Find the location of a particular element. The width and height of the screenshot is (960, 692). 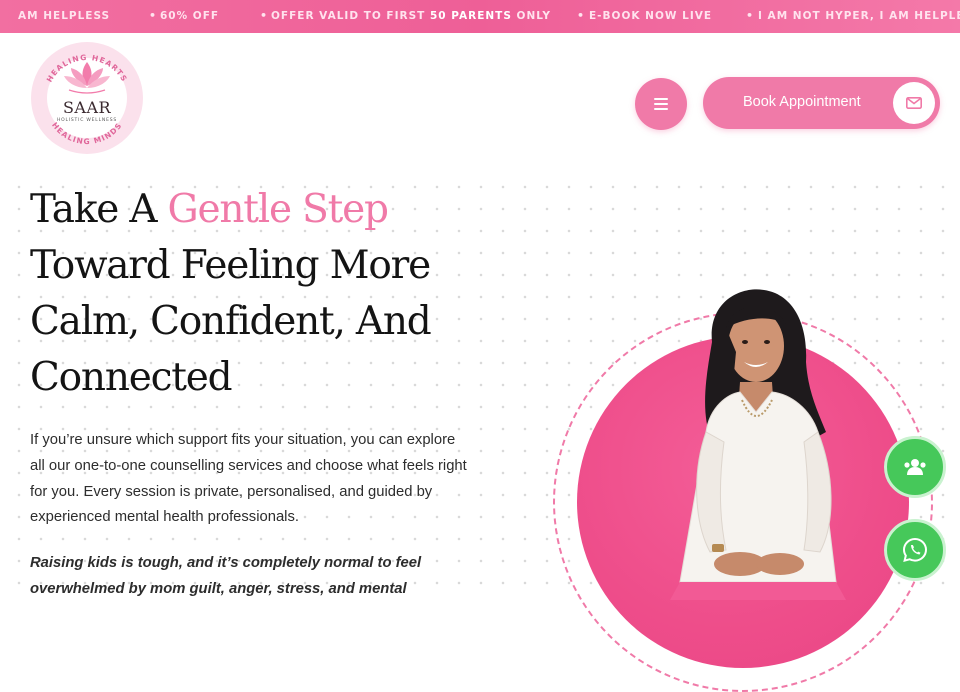

svg-text: HEALING MINDS is located at coordinates (87, 133).